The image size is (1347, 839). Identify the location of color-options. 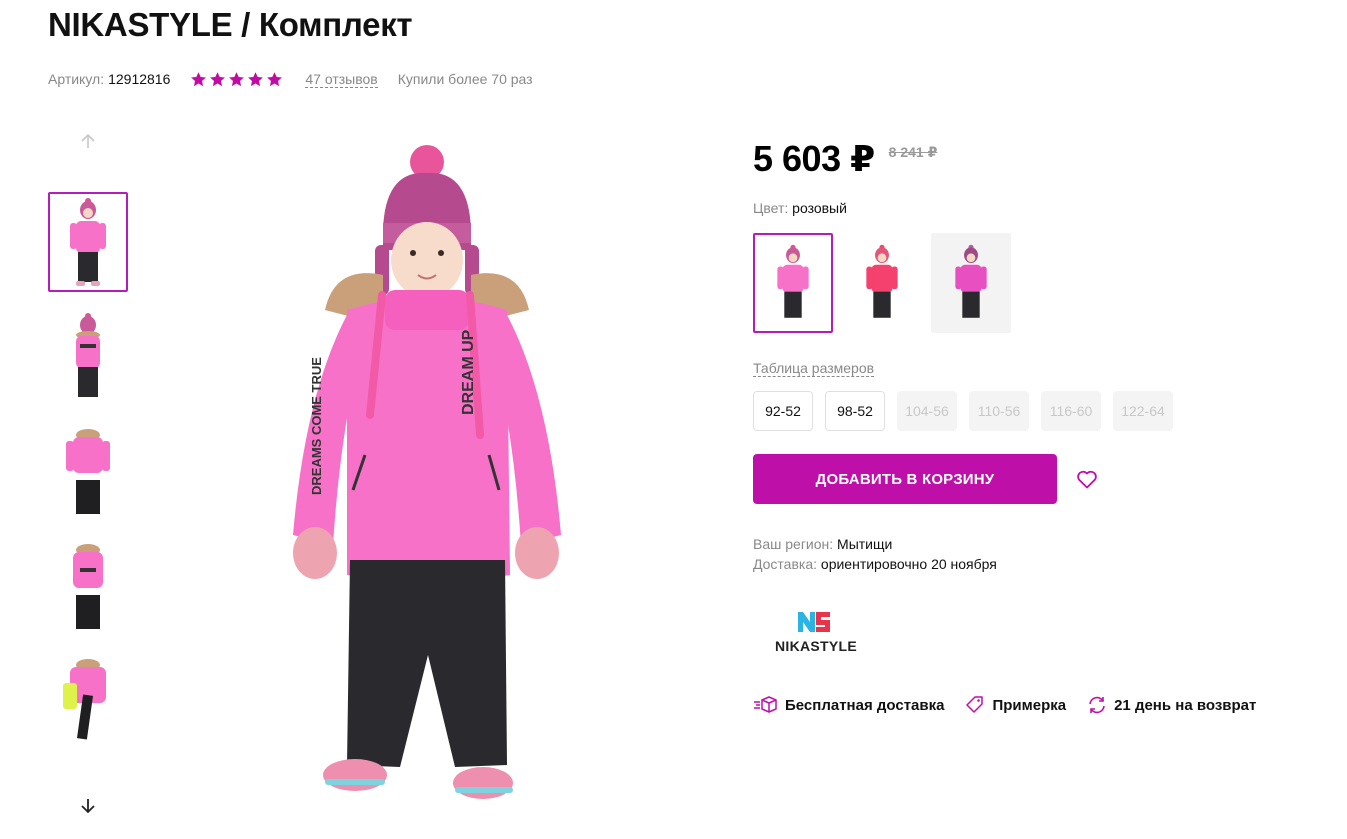
(886, 283).